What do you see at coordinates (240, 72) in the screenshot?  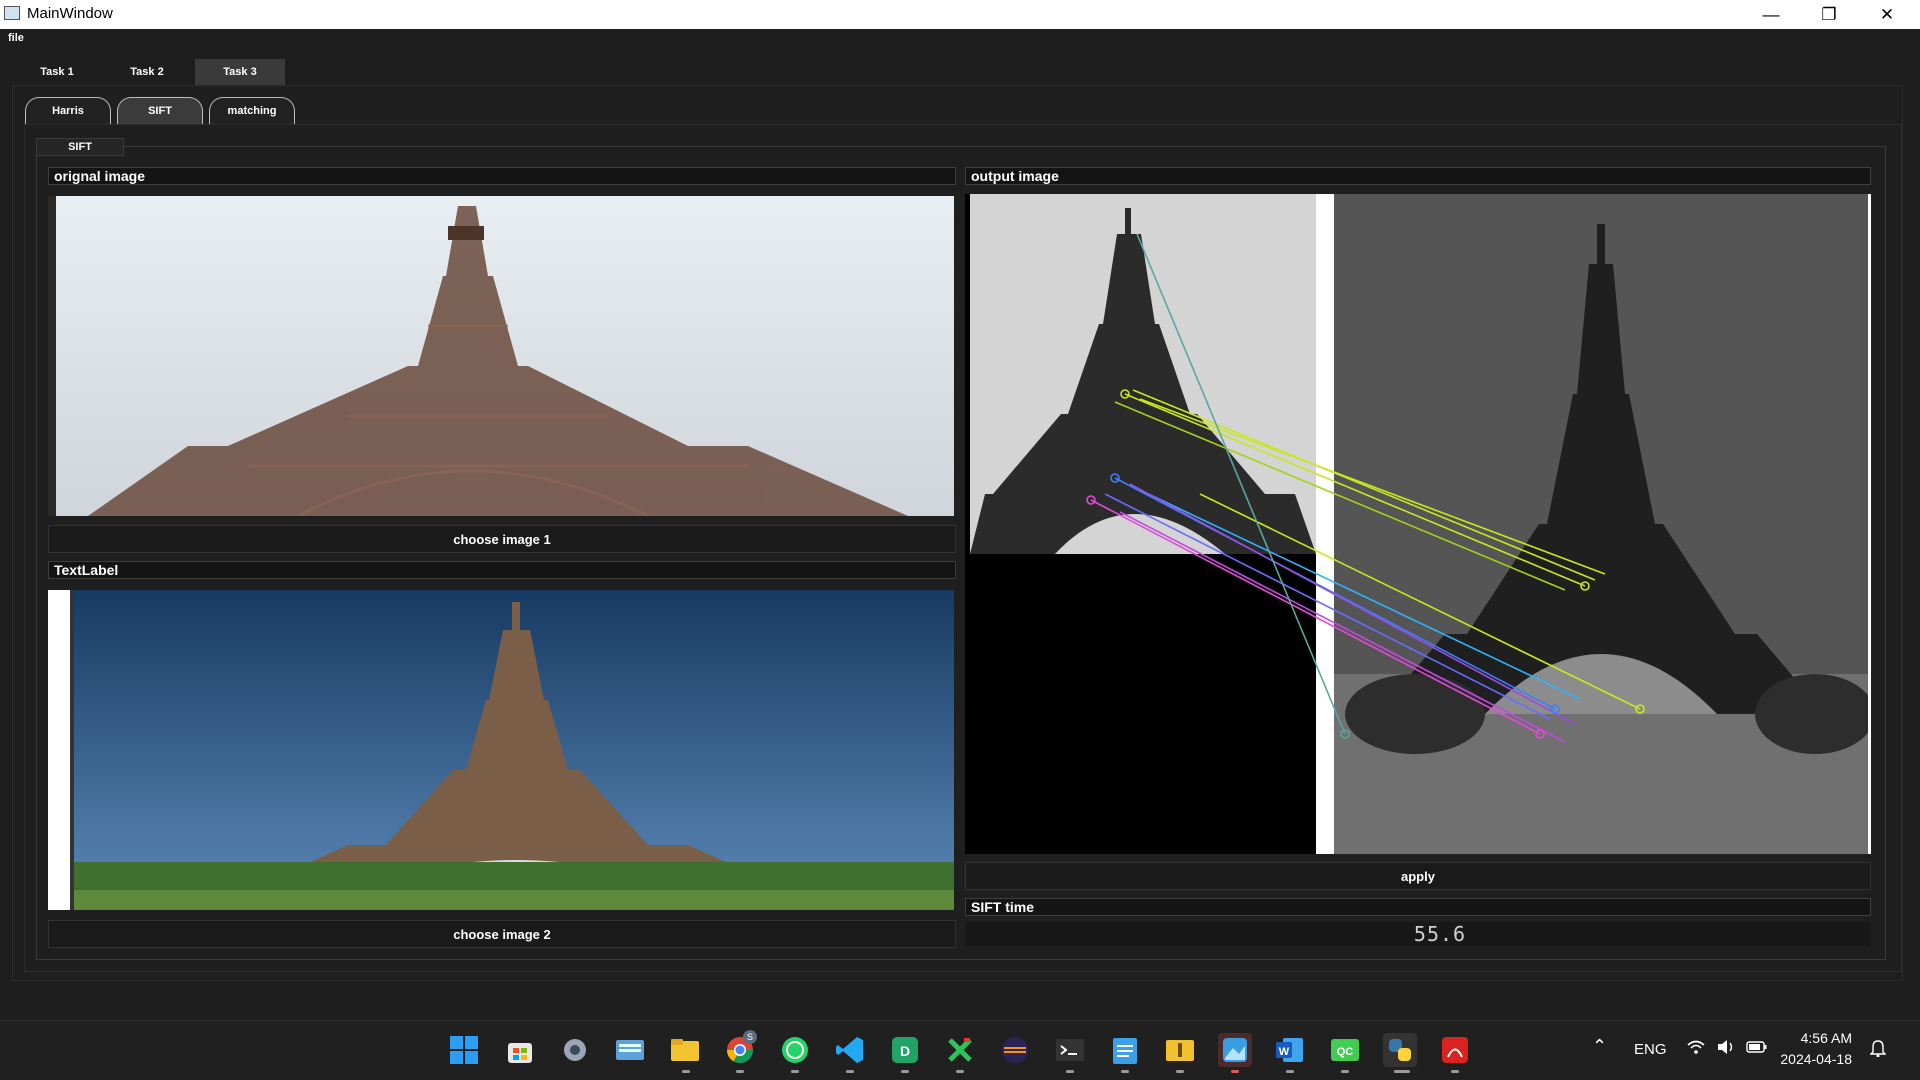 I see `tab-task-3: Task 3` at bounding box center [240, 72].